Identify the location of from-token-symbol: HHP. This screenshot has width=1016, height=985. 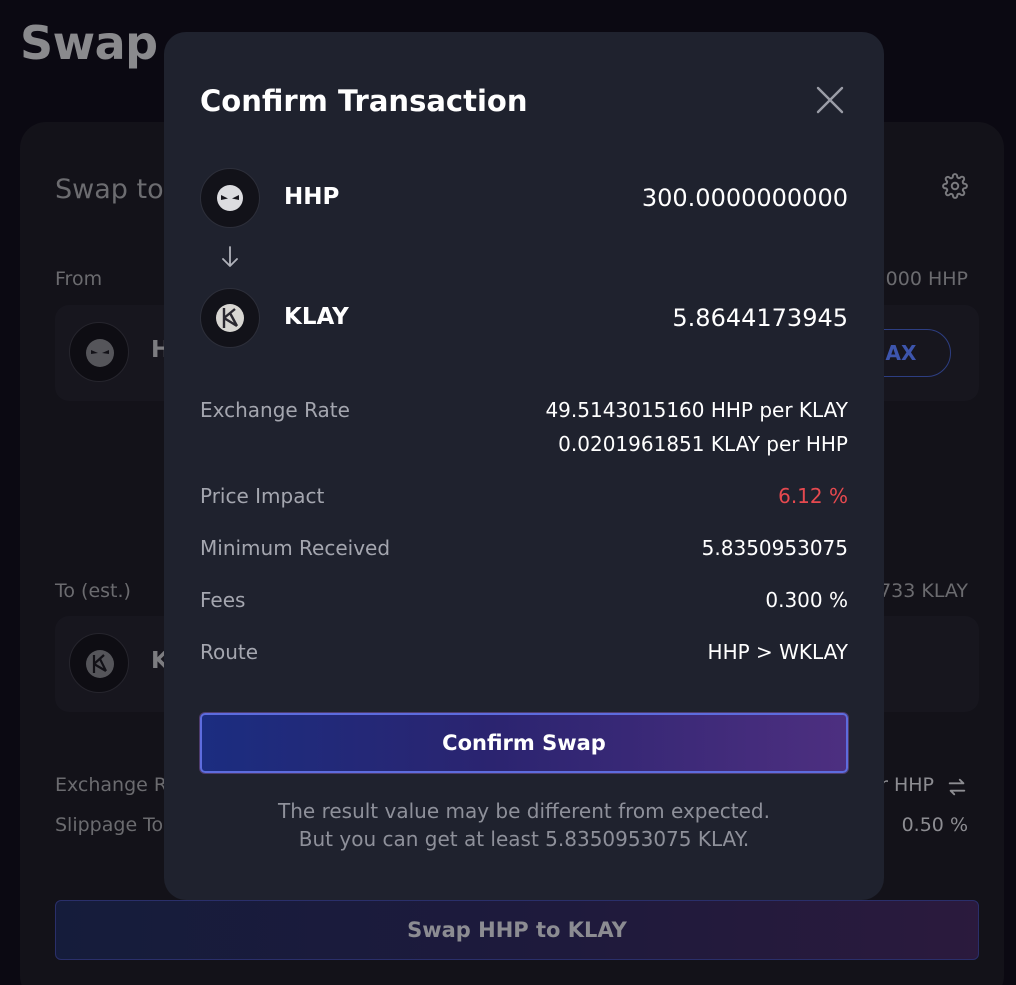
(312, 197).